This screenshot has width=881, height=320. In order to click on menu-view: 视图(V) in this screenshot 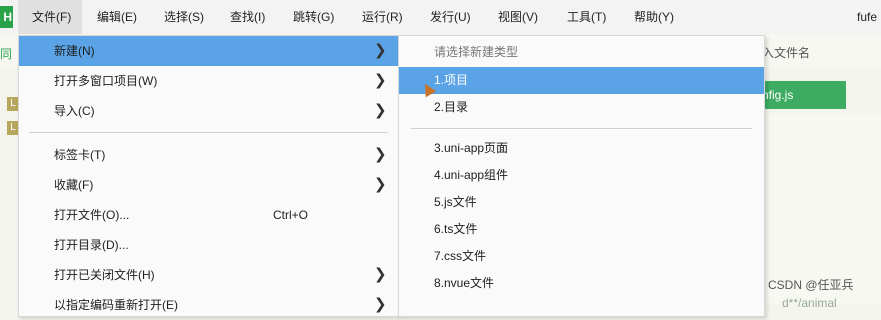, I will do `click(518, 17)`.